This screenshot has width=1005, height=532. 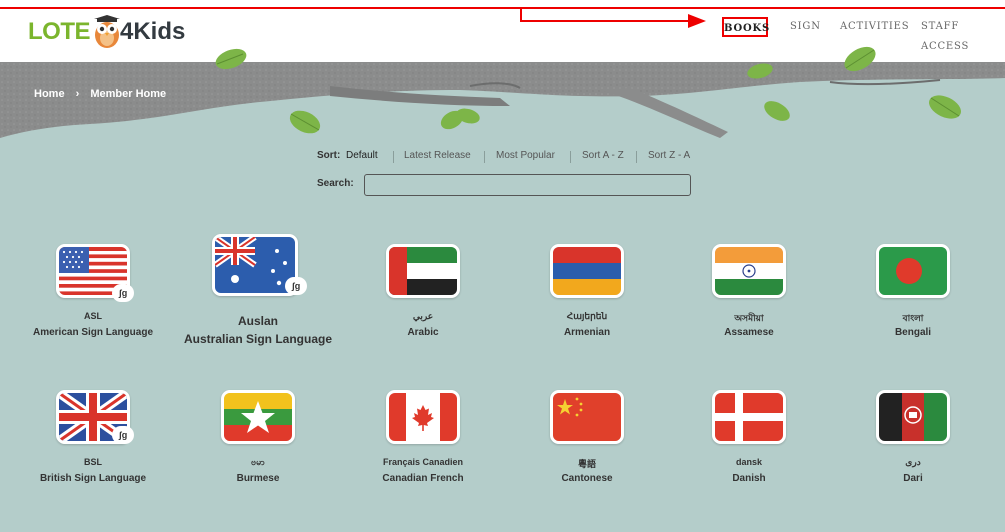 I want to click on language-english-name: Arabic, so click(x=423, y=332).